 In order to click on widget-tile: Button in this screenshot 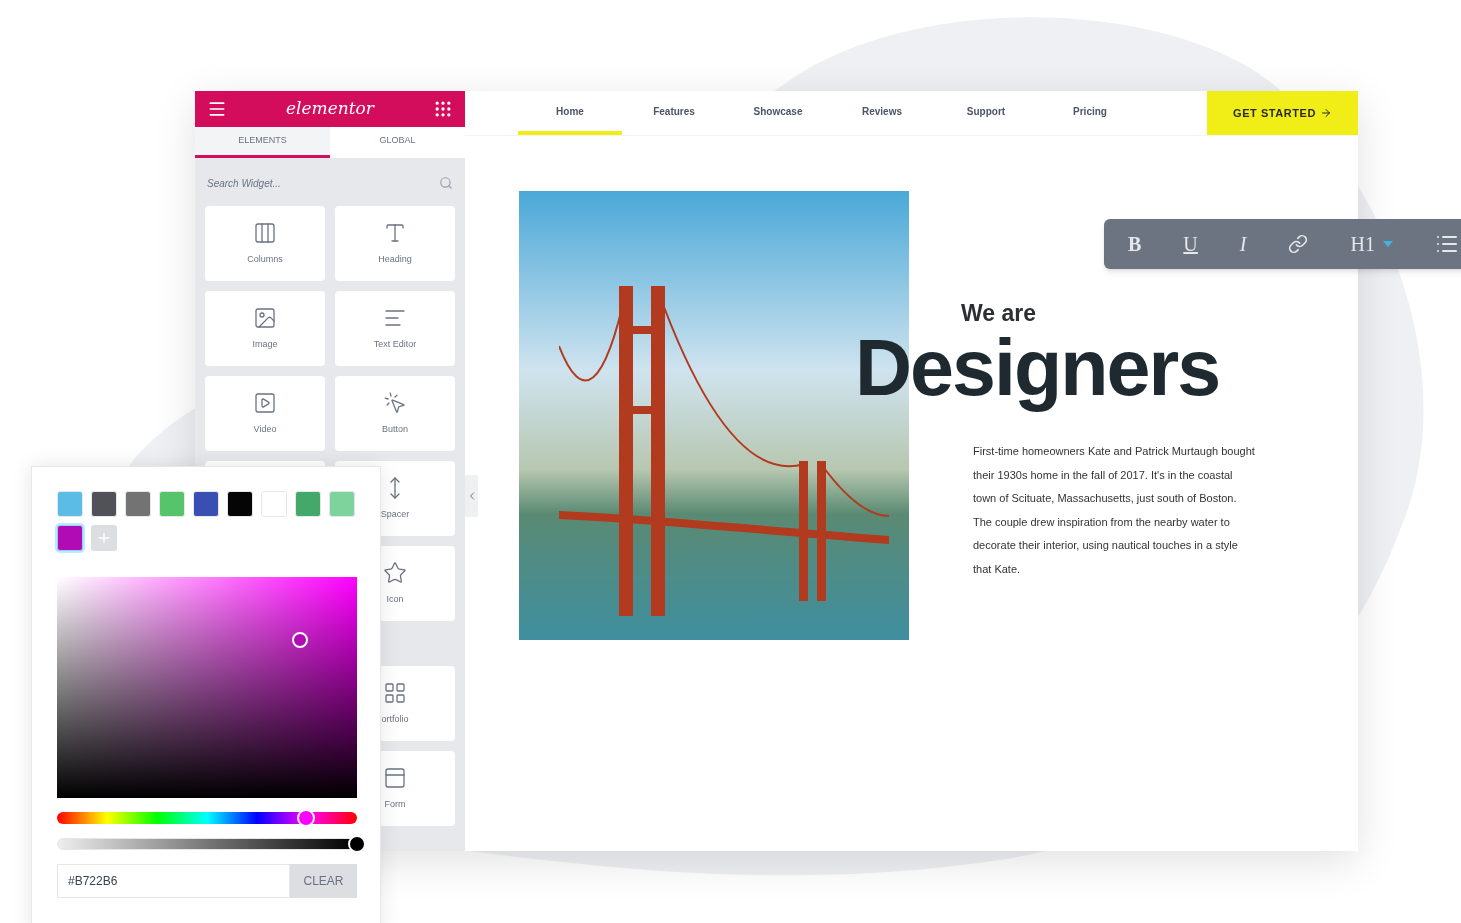, I will do `click(395, 413)`.